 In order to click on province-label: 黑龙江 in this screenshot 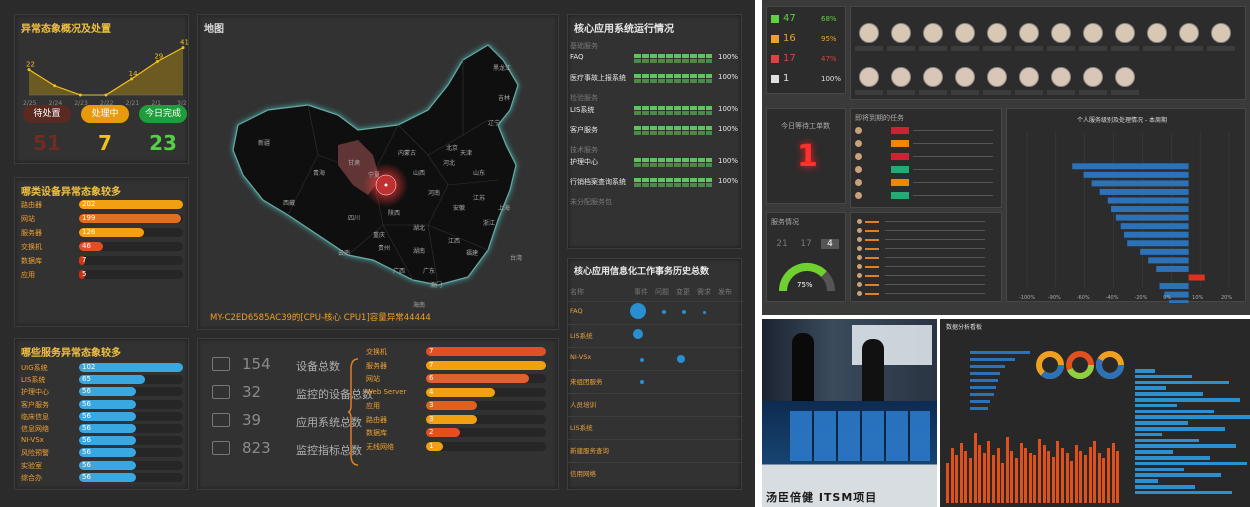, I will do `click(502, 68)`.